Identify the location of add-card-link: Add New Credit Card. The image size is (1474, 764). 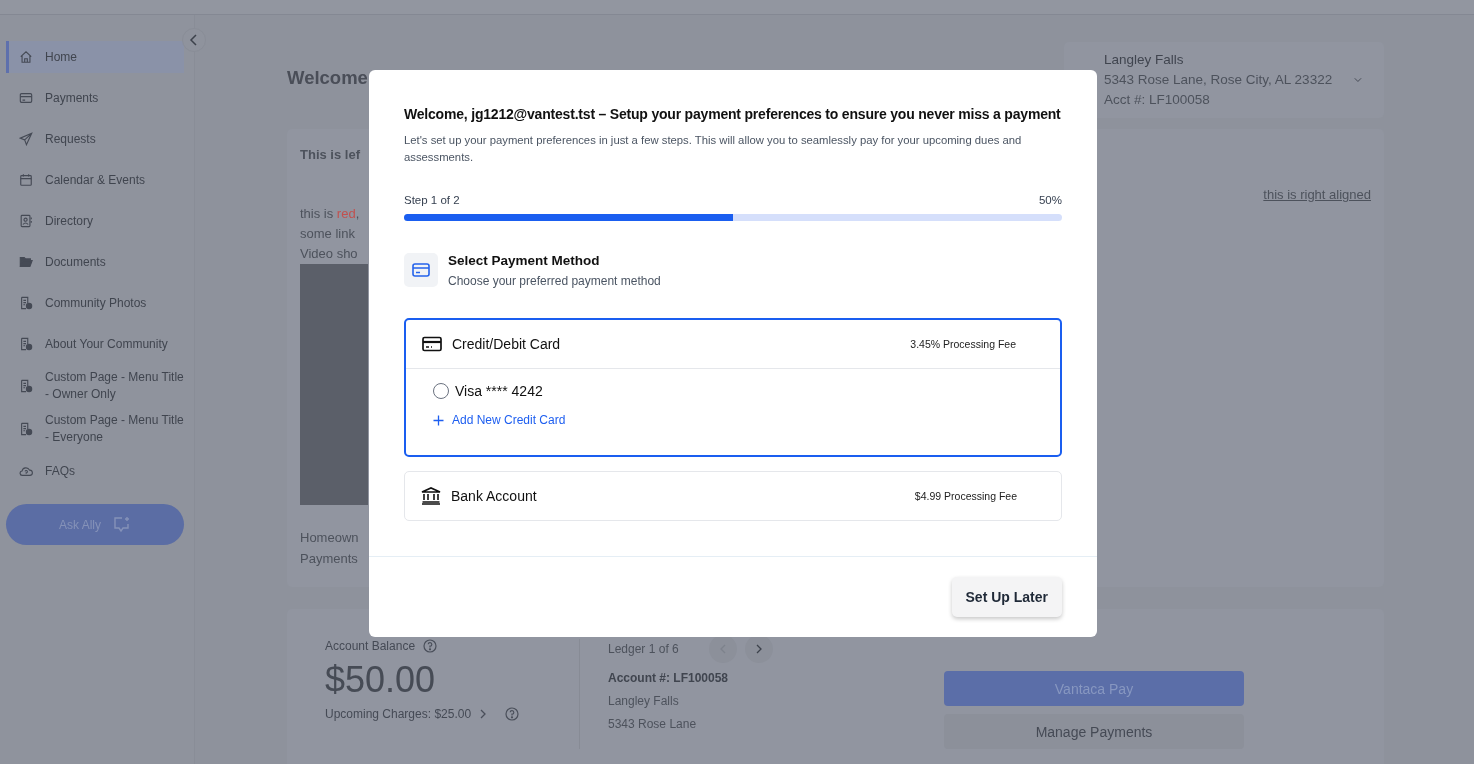
(499, 420).